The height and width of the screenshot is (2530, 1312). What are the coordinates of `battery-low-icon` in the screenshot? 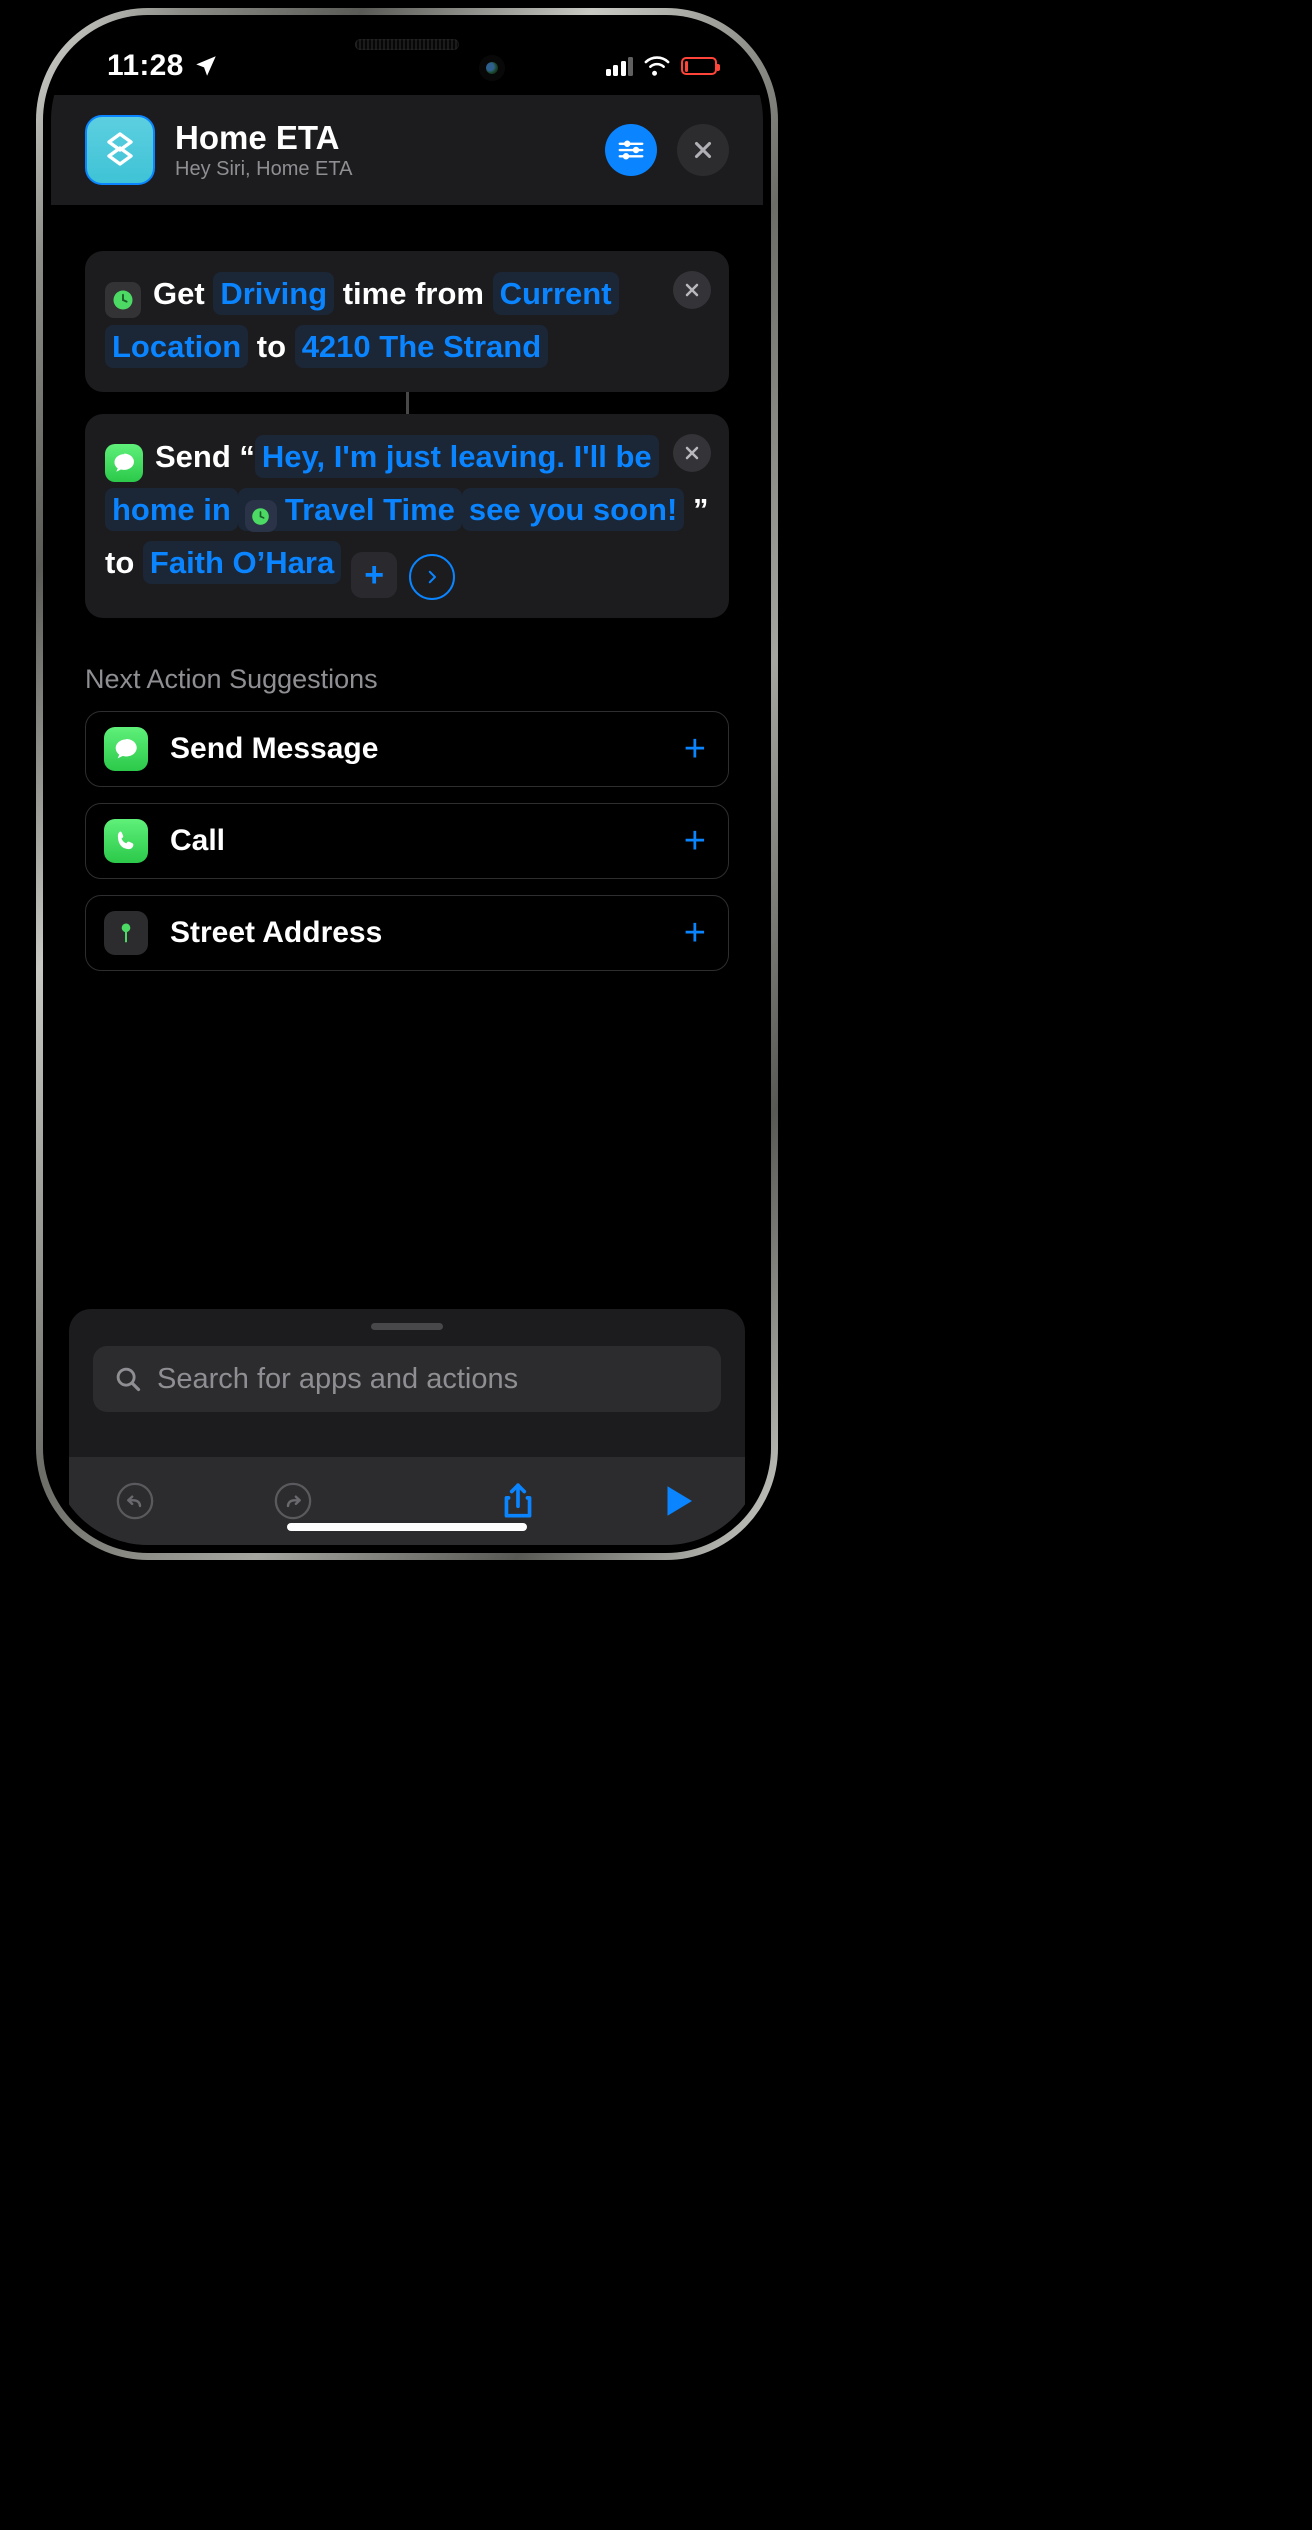 It's located at (700, 66).